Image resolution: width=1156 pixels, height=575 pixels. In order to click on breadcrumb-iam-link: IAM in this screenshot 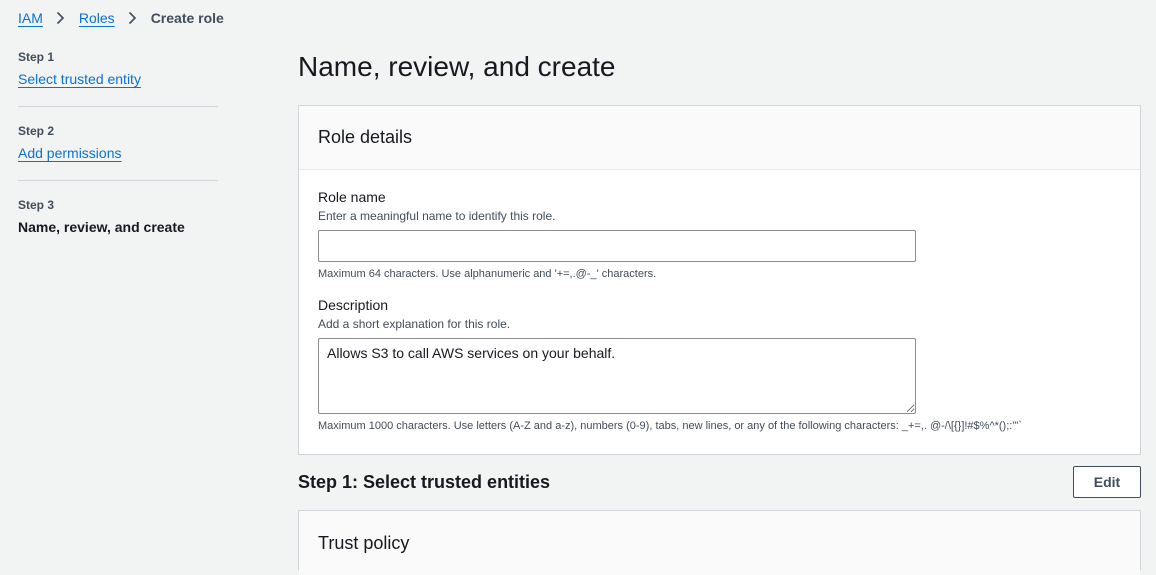, I will do `click(30, 18)`.